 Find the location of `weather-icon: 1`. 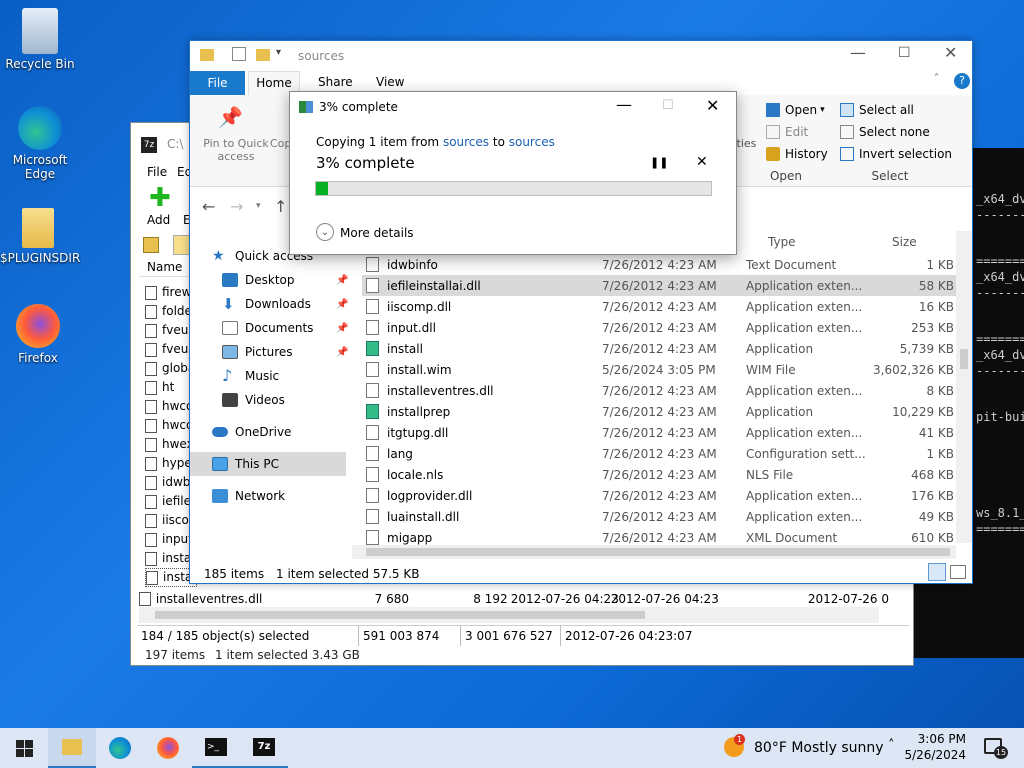

weather-icon: 1 is located at coordinates (734, 745).